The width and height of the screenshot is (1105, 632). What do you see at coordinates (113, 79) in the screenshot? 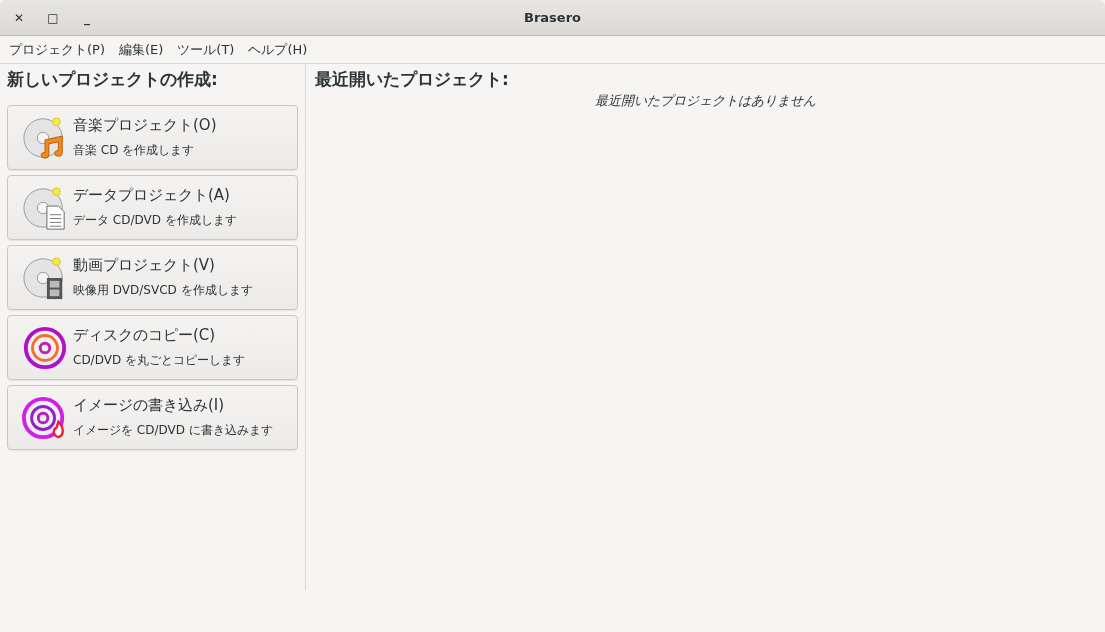
I see `section-heading: 新しいプロジェクトの作成:` at bounding box center [113, 79].